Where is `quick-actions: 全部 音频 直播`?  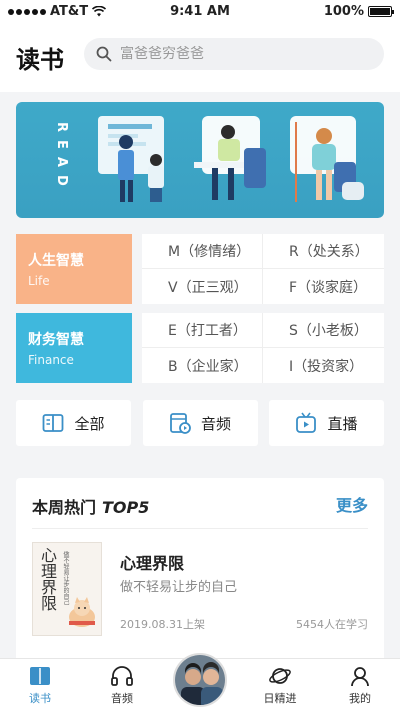 quick-actions: 全部 音频 直播 is located at coordinates (200, 423).